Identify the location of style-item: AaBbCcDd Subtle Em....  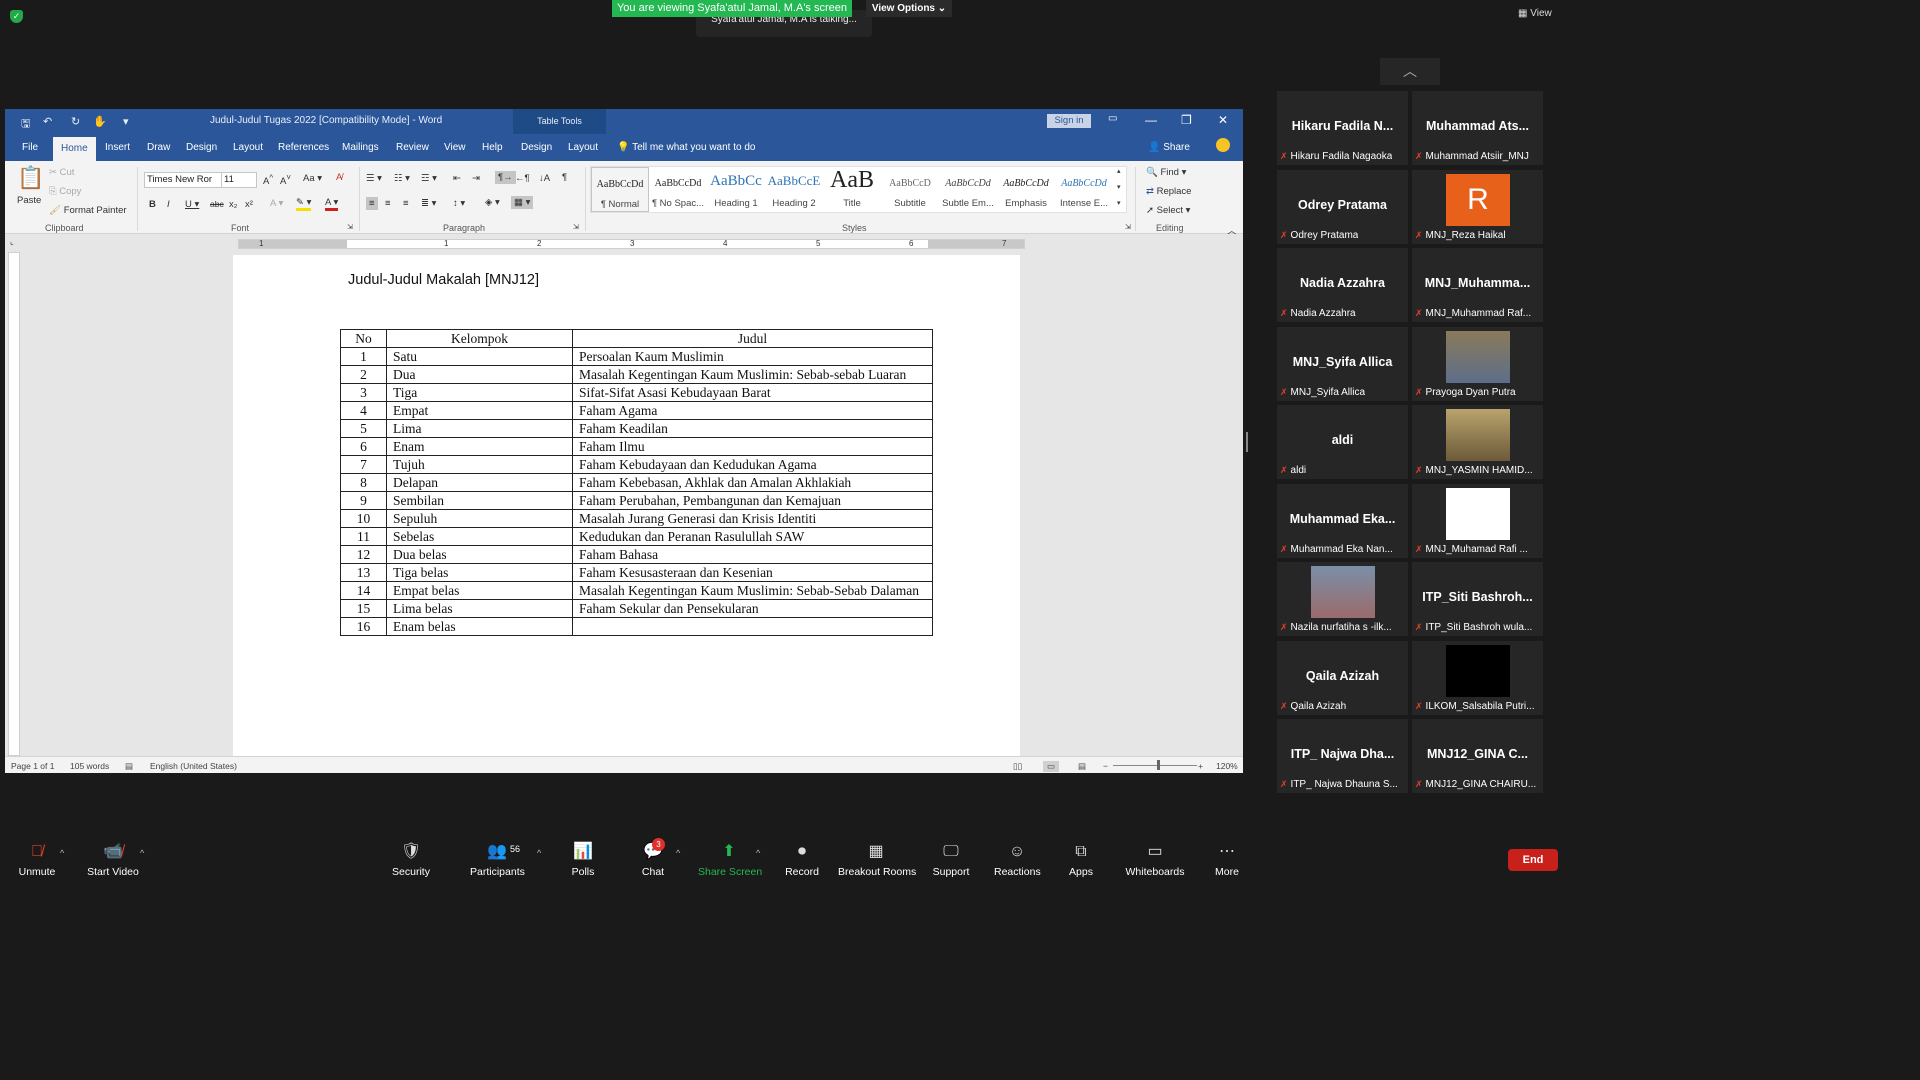
(968, 189).